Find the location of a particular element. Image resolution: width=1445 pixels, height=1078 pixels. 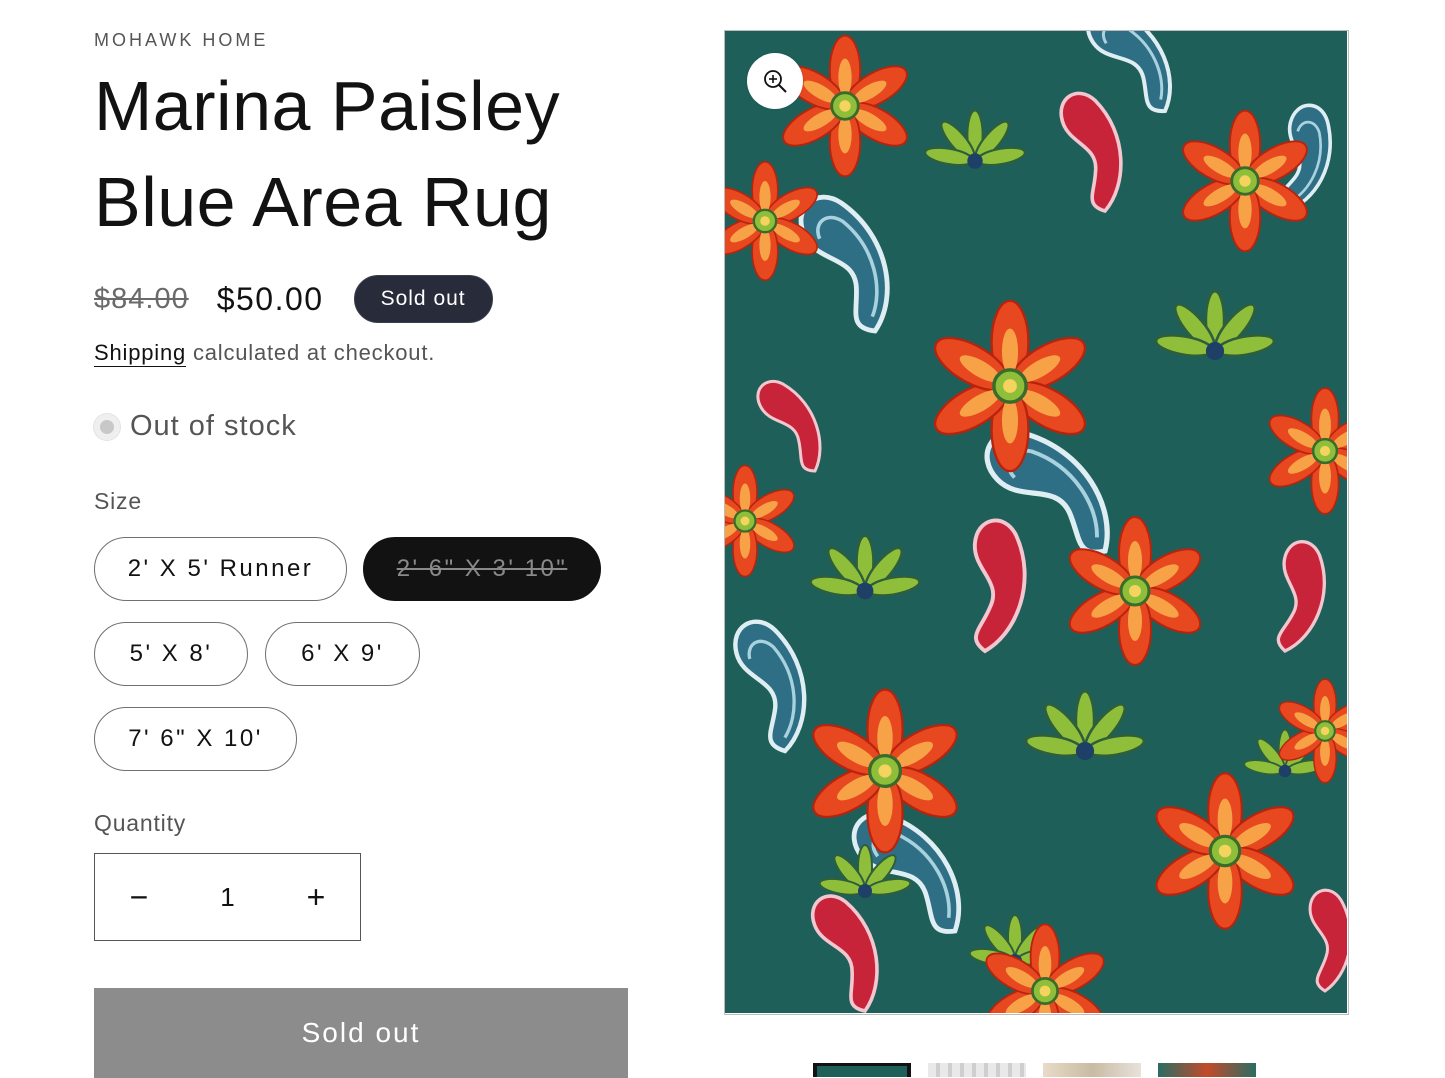

product-title: Marina Paisley Blue Area Rug is located at coordinates (327, 154).